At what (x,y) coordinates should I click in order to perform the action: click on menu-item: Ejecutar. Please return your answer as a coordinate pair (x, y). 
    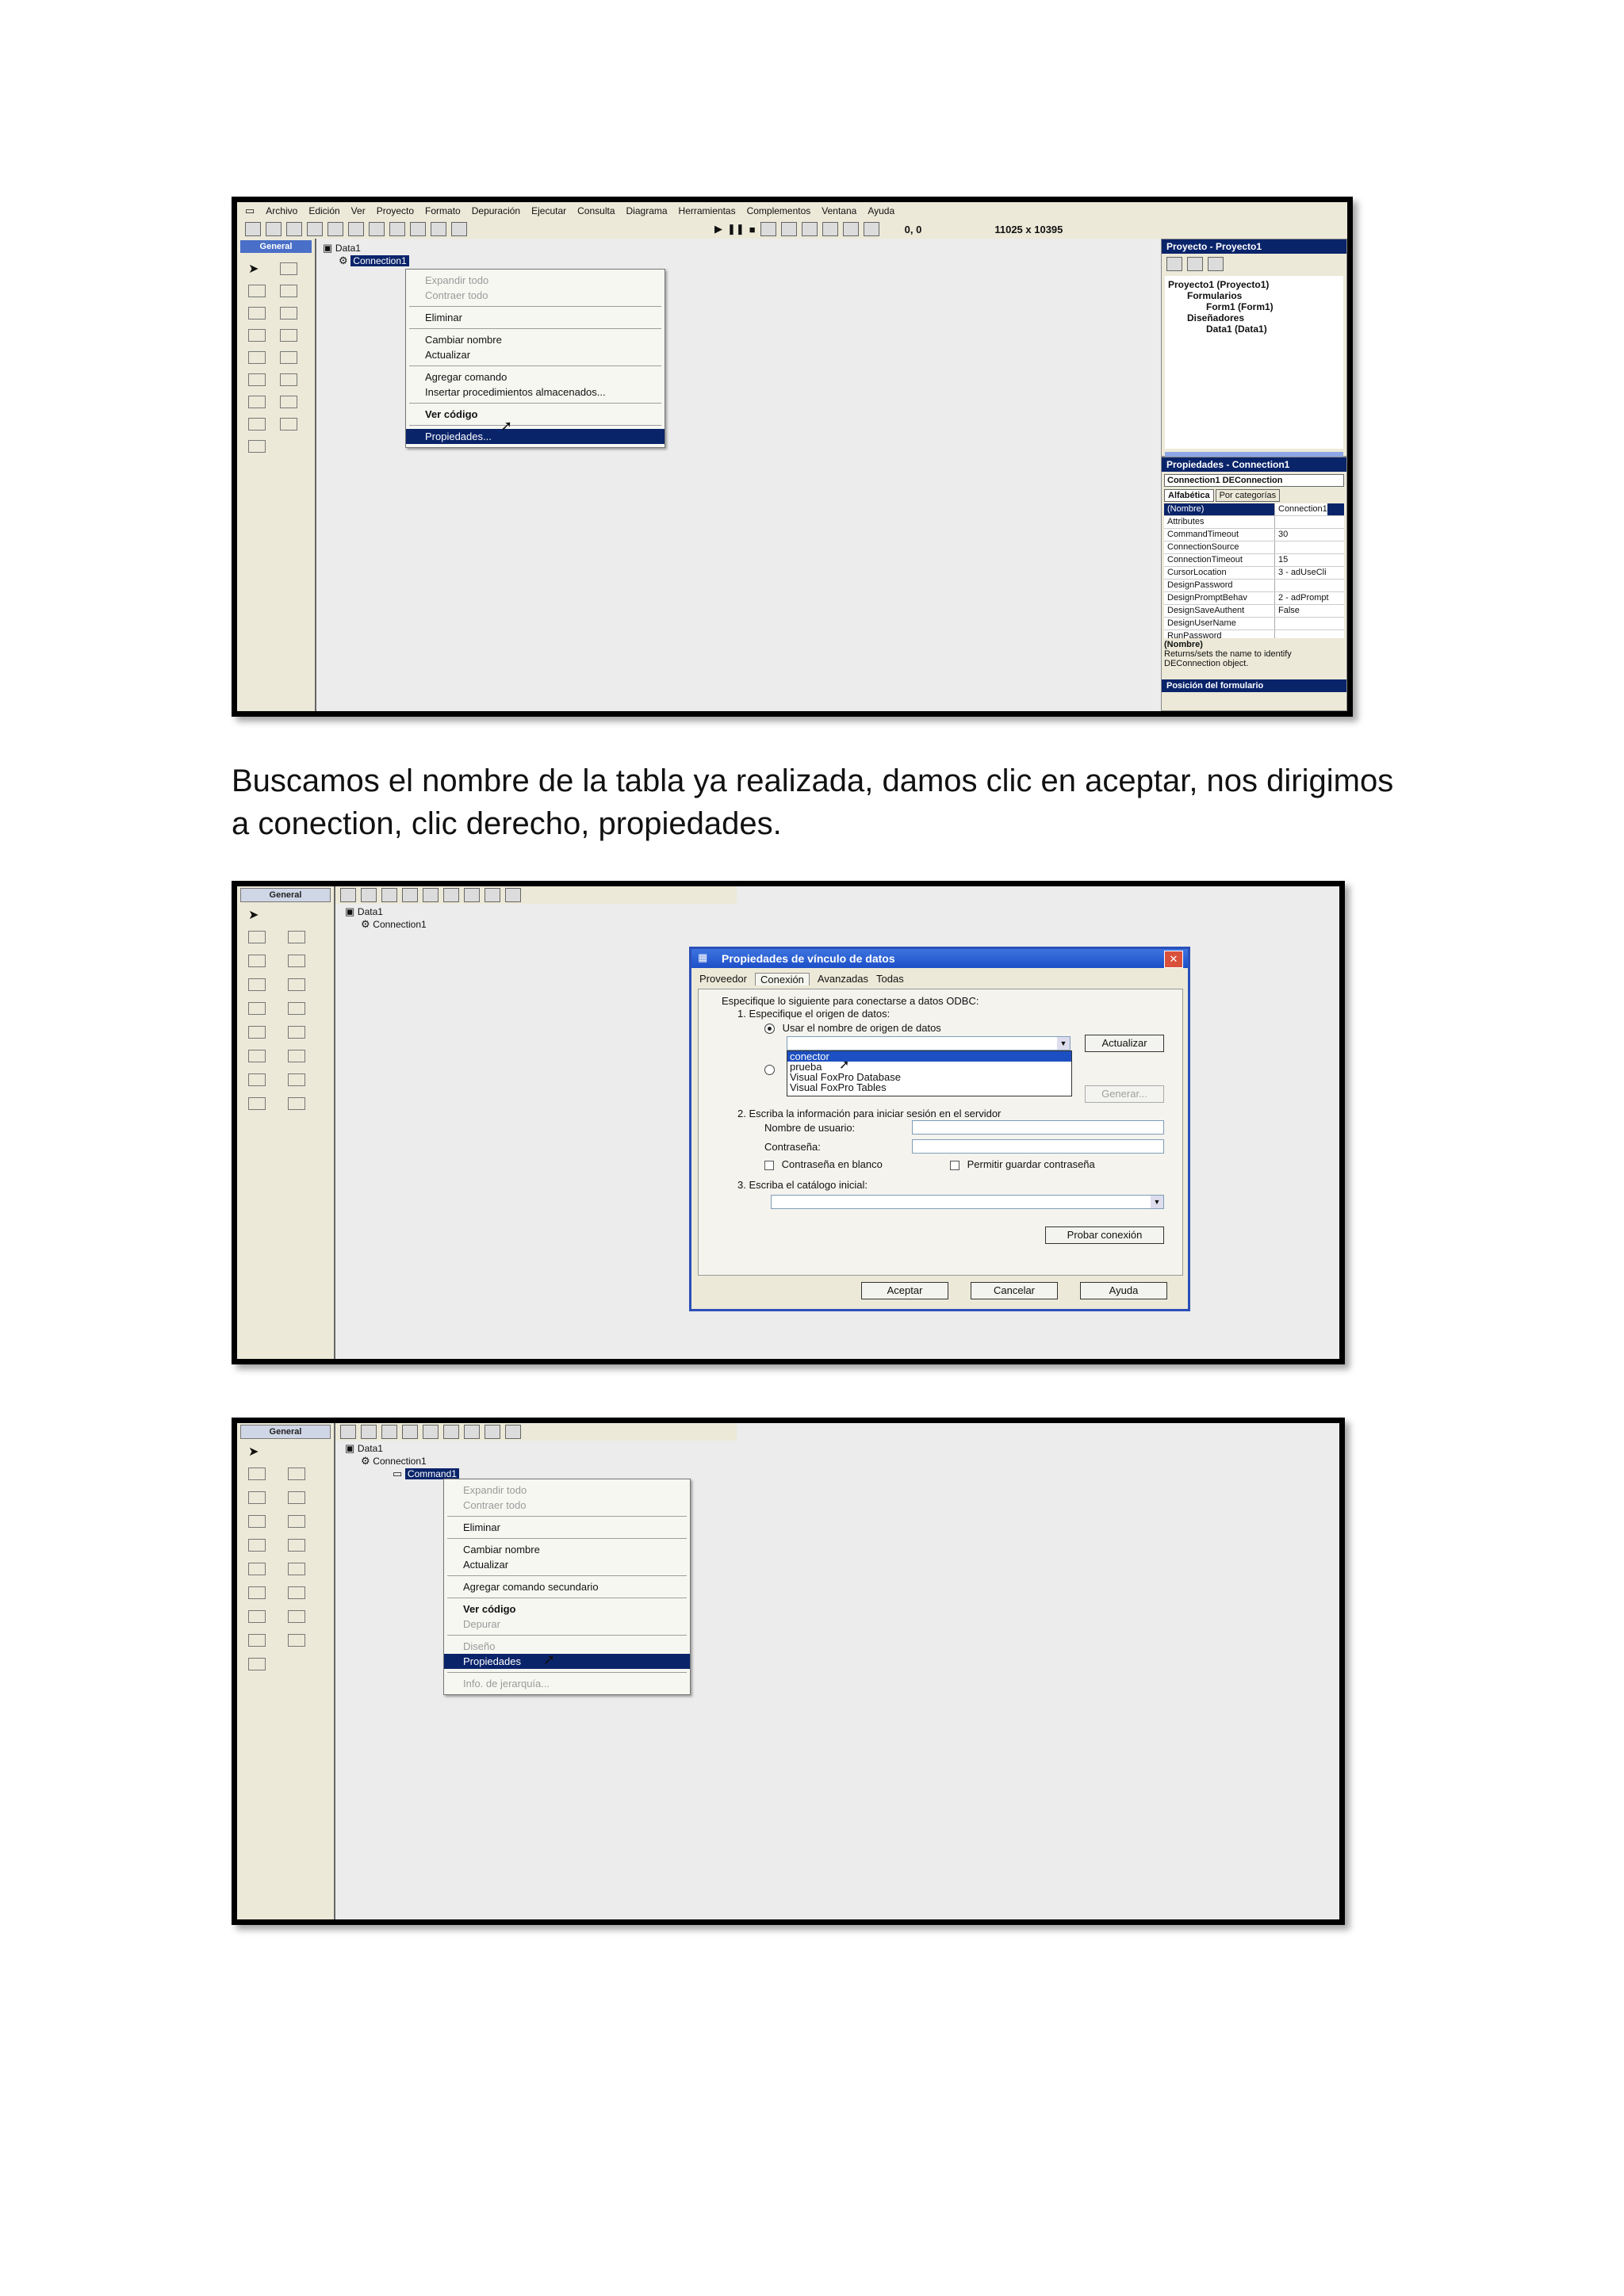
    Looking at the image, I should click on (548, 211).